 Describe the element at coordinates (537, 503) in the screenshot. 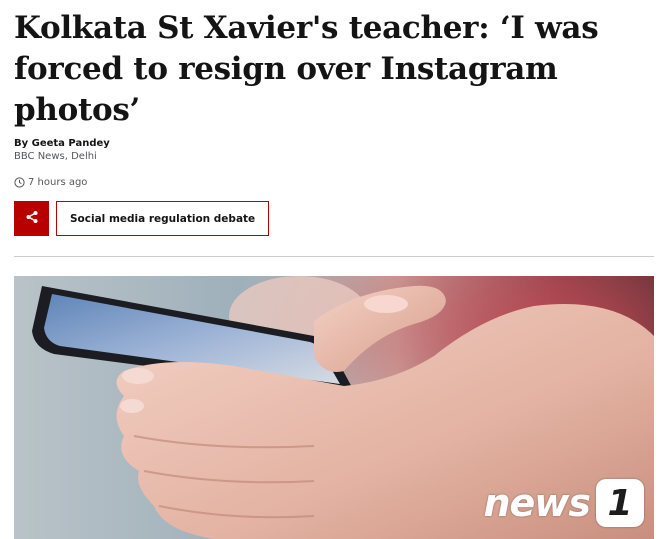

I see `watermark-text: news` at that location.